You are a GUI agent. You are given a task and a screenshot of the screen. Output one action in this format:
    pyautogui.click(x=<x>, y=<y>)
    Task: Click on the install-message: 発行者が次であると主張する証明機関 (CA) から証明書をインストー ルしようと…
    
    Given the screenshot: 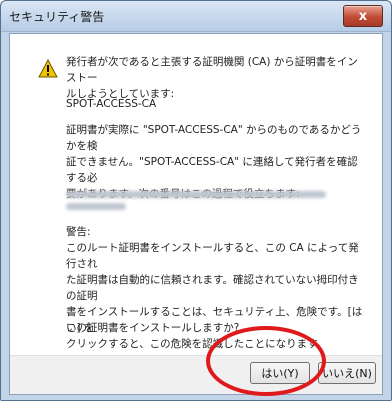 What is the action you would take?
    pyautogui.click(x=212, y=78)
    